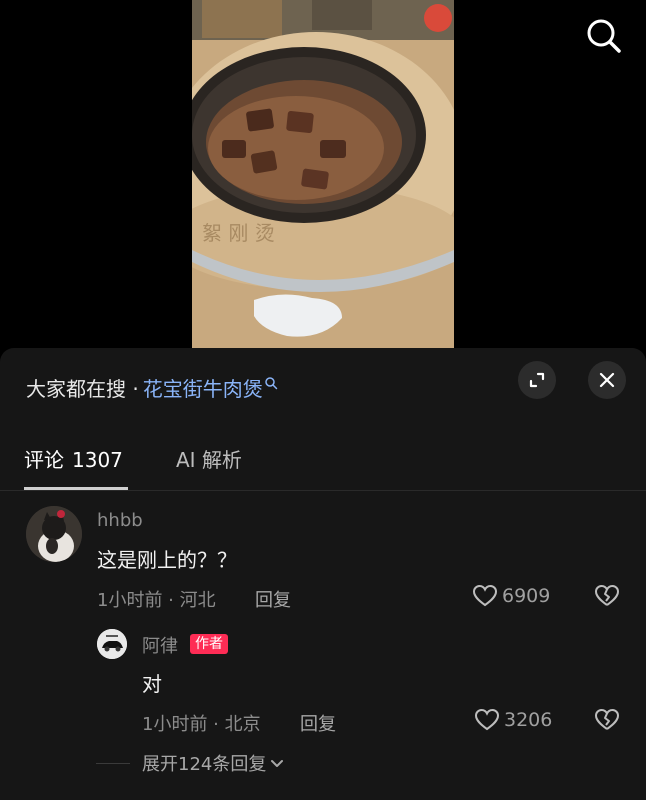 This screenshot has height=800, width=646. I want to click on like-button: 6909, so click(511, 596).